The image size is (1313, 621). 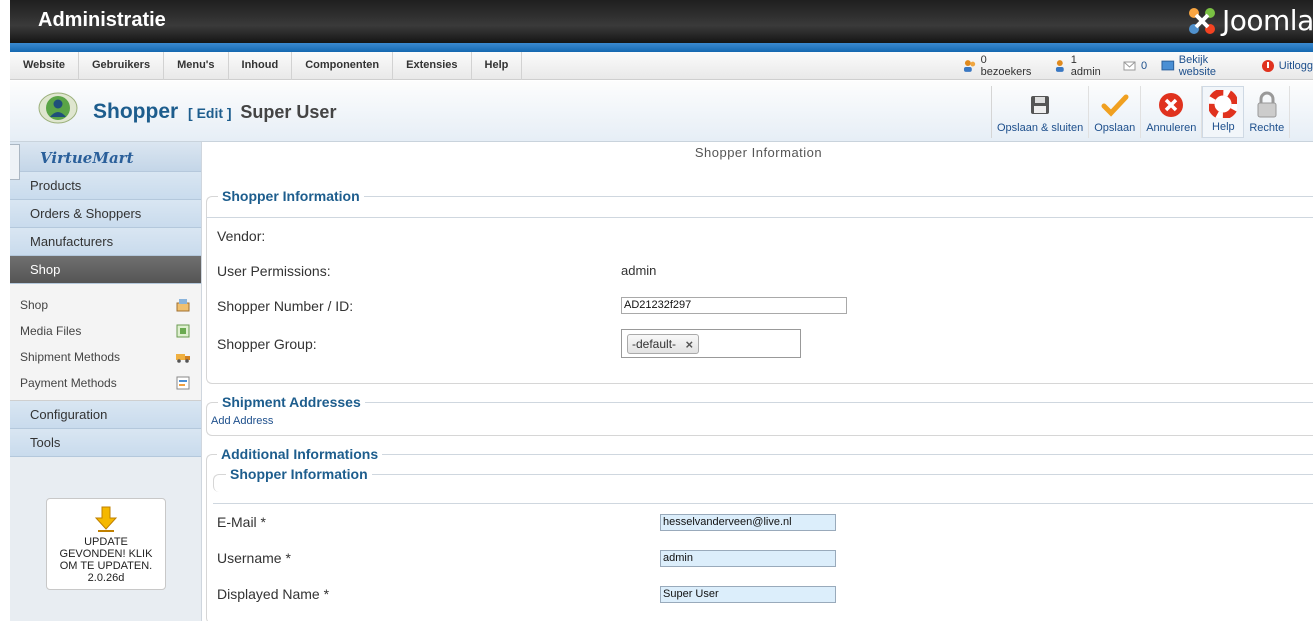 I want to click on save-label: Opslaan, so click(x=1115, y=128).